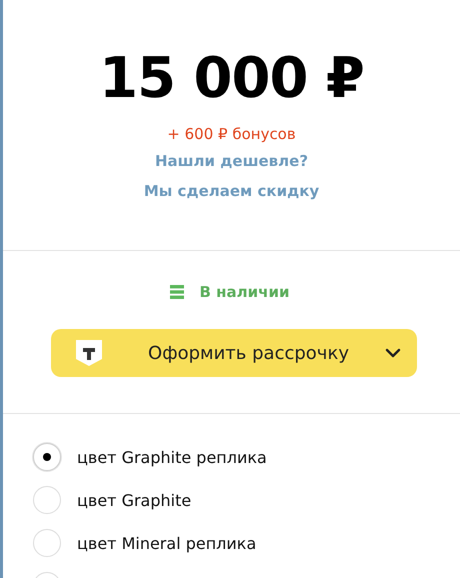 This screenshot has width=460, height=578. I want to click on installment-button: Оформить рассрочку, so click(233, 353).